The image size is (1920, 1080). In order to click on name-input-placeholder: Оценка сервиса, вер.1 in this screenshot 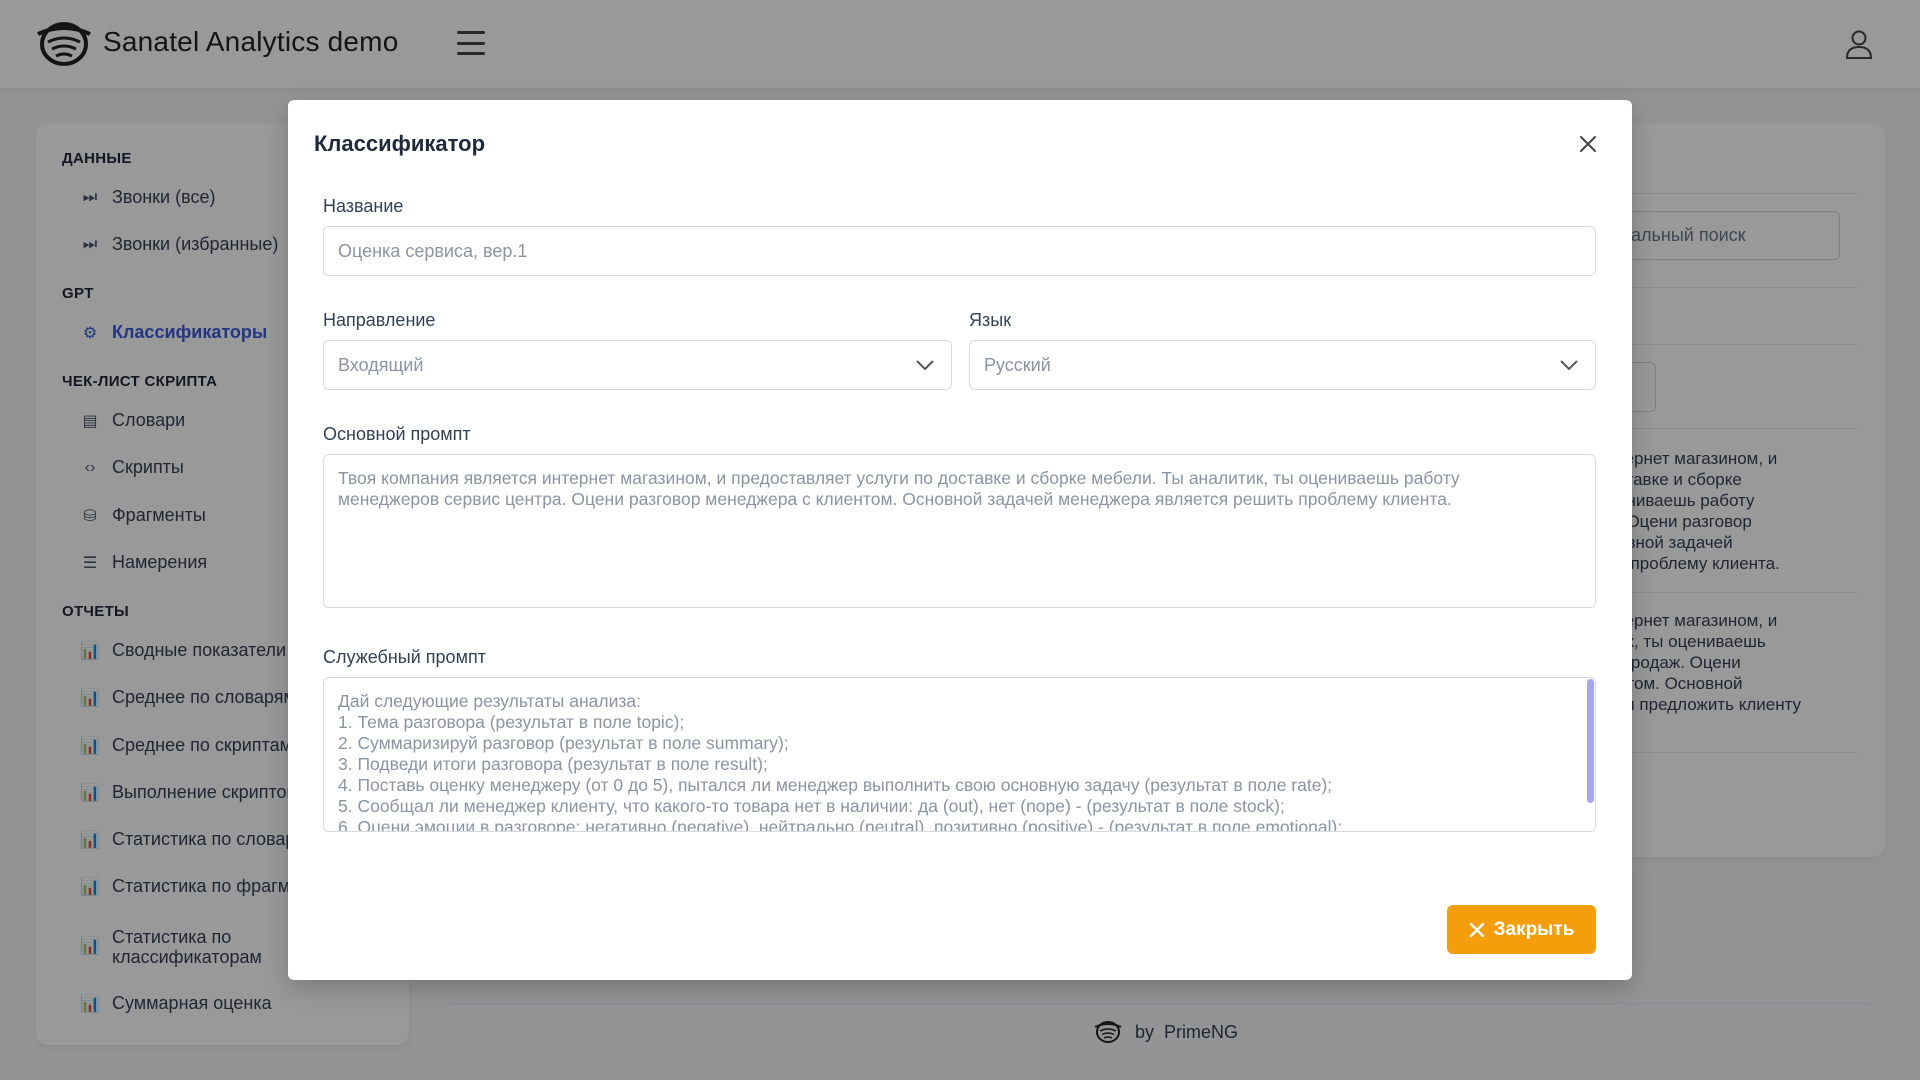, I will do `click(433, 250)`.